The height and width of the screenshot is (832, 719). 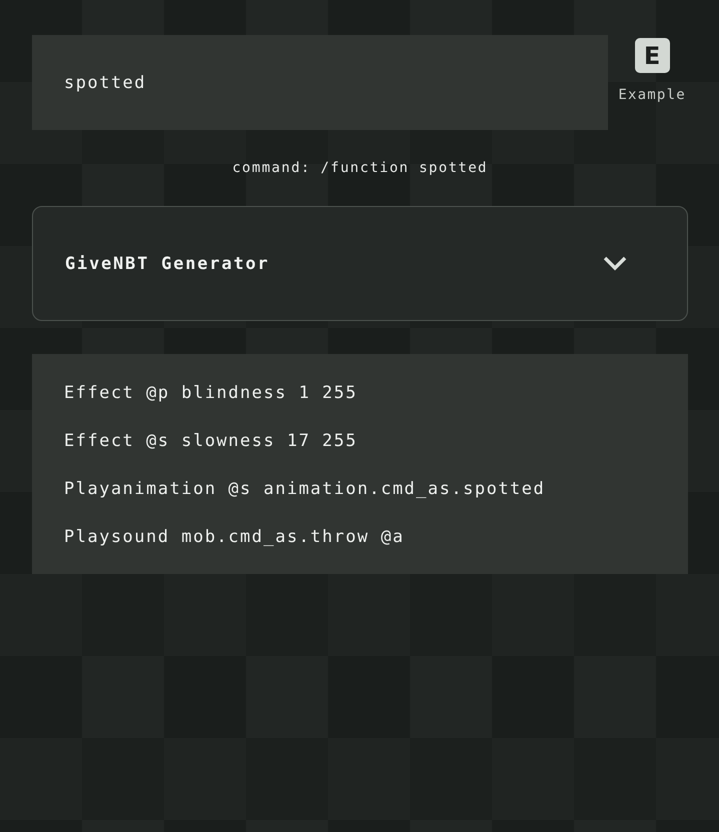 I want to click on function-field: spotted, so click(x=320, y=82).